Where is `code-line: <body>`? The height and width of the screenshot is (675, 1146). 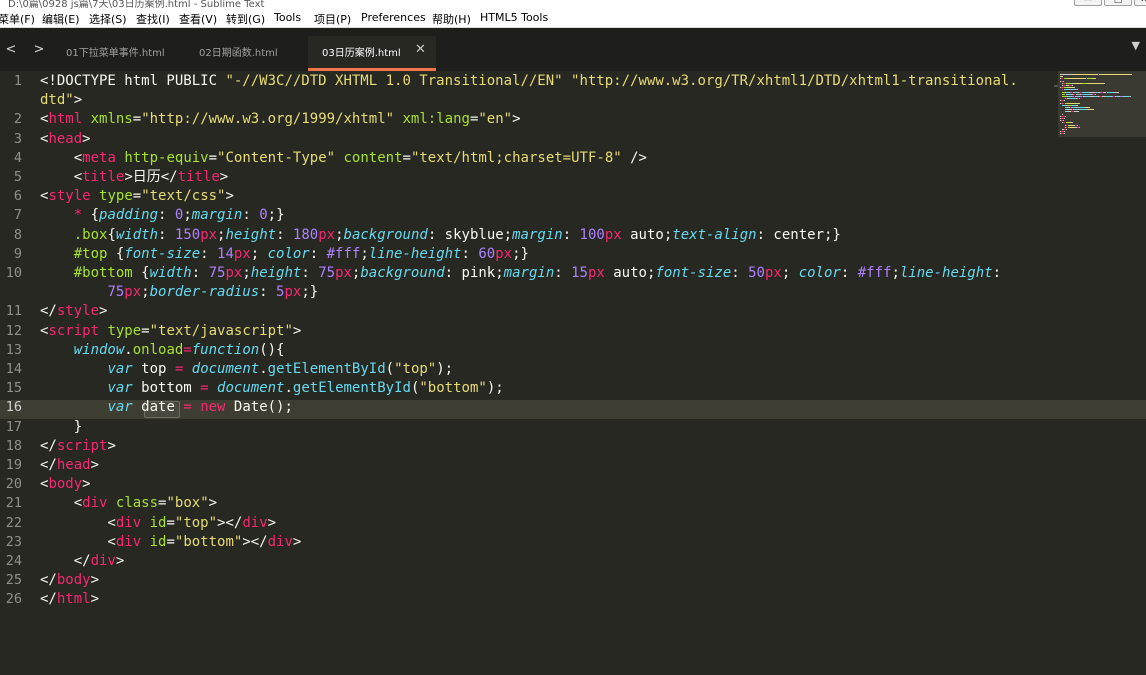
code-line: <body> is located at coordinates (65, 484).